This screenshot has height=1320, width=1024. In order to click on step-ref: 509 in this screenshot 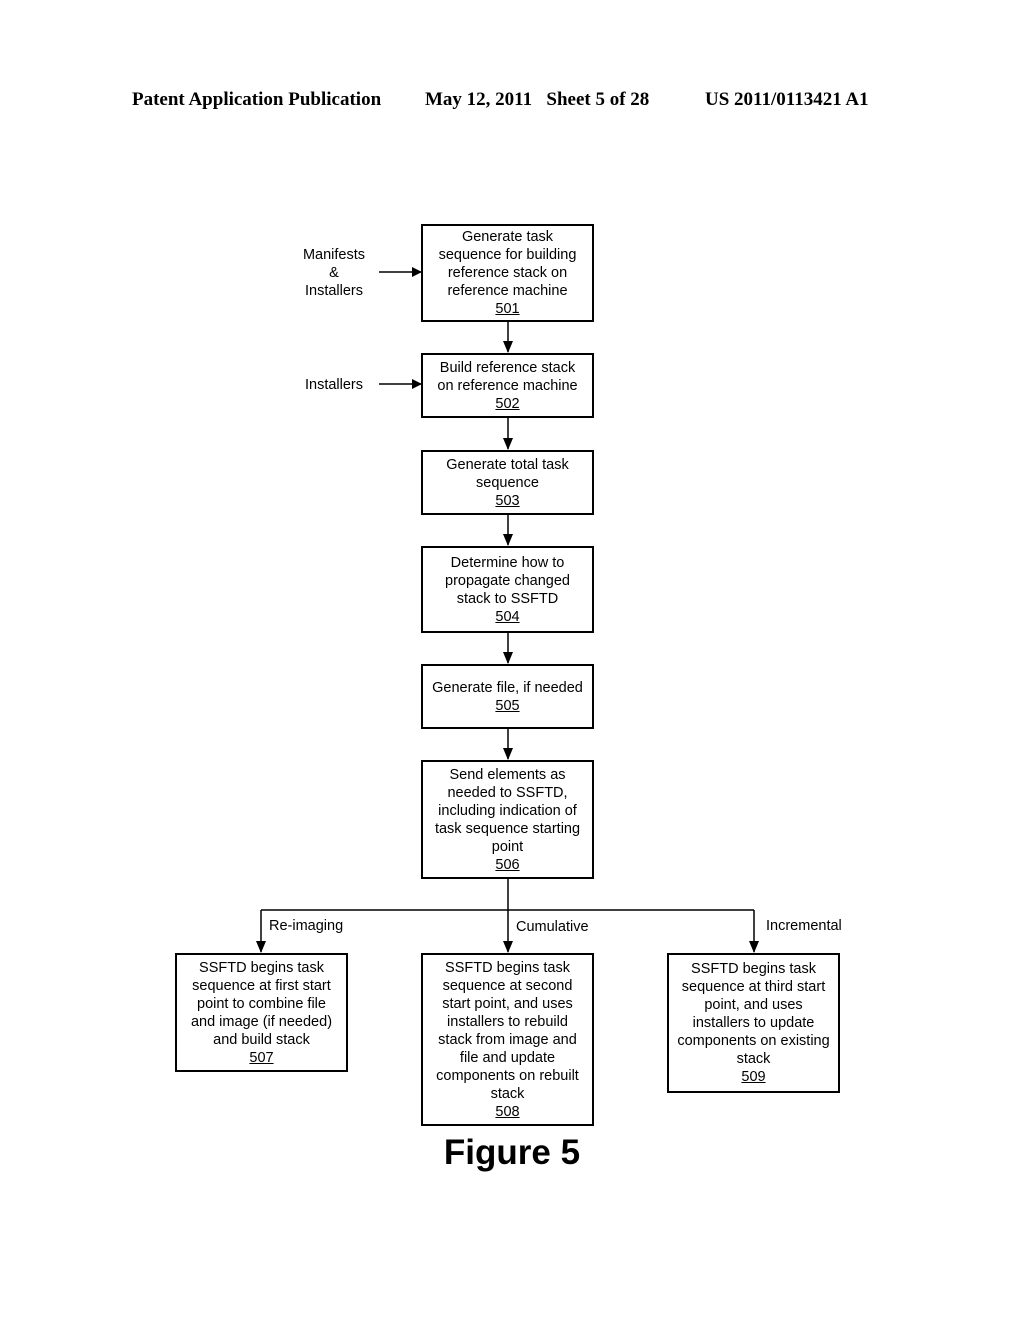, I will do `click(753, 1077)`.